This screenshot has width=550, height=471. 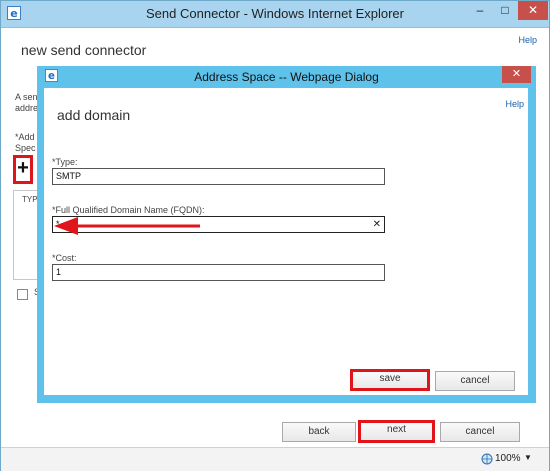 I want to click on status-bar: 100% ▼, so click(x=275, y=459).